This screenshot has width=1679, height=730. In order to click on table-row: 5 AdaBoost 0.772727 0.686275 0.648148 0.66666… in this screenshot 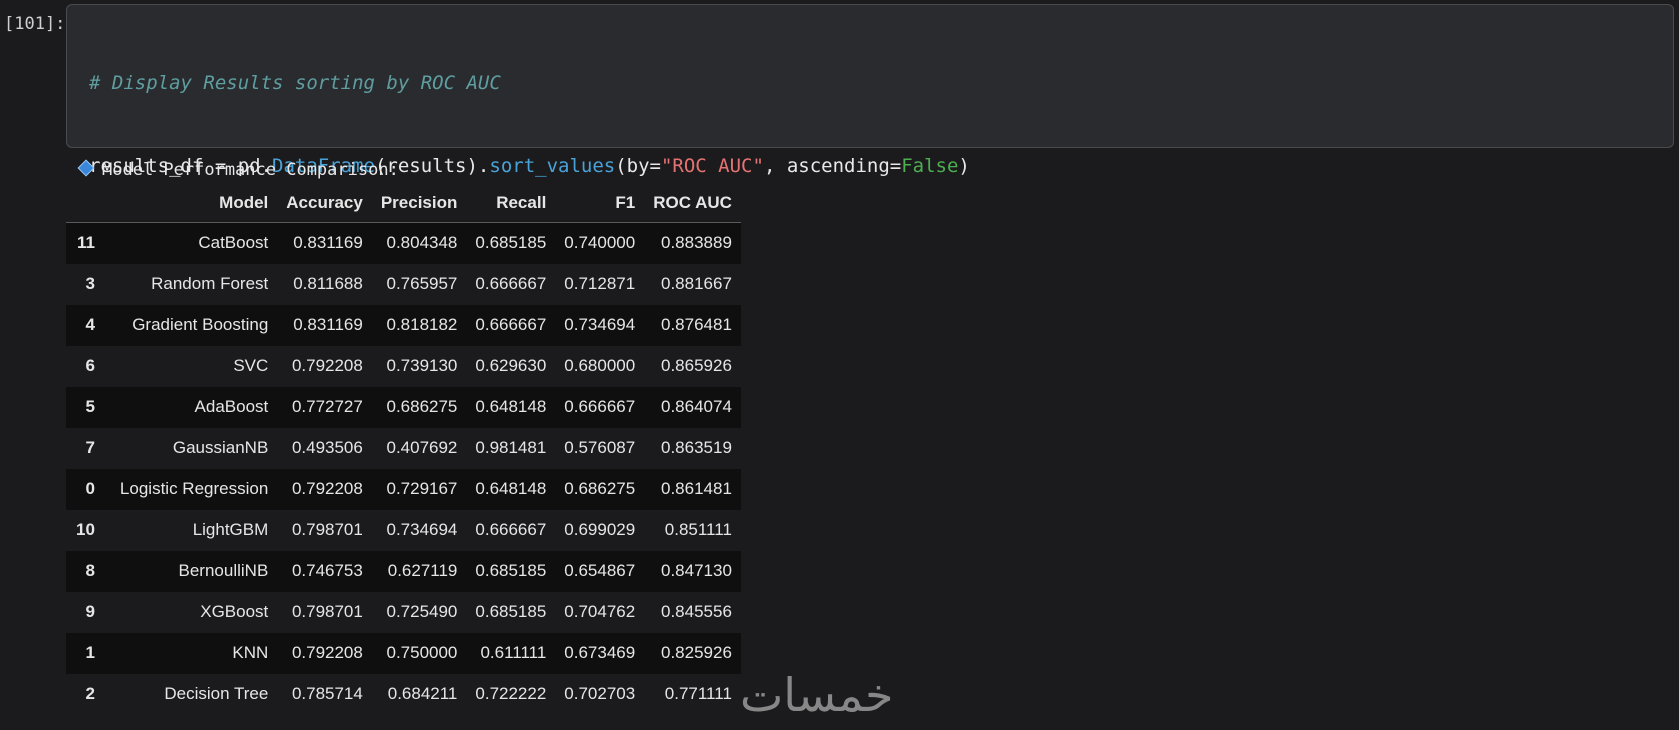, I will do `click(403, 407)`.